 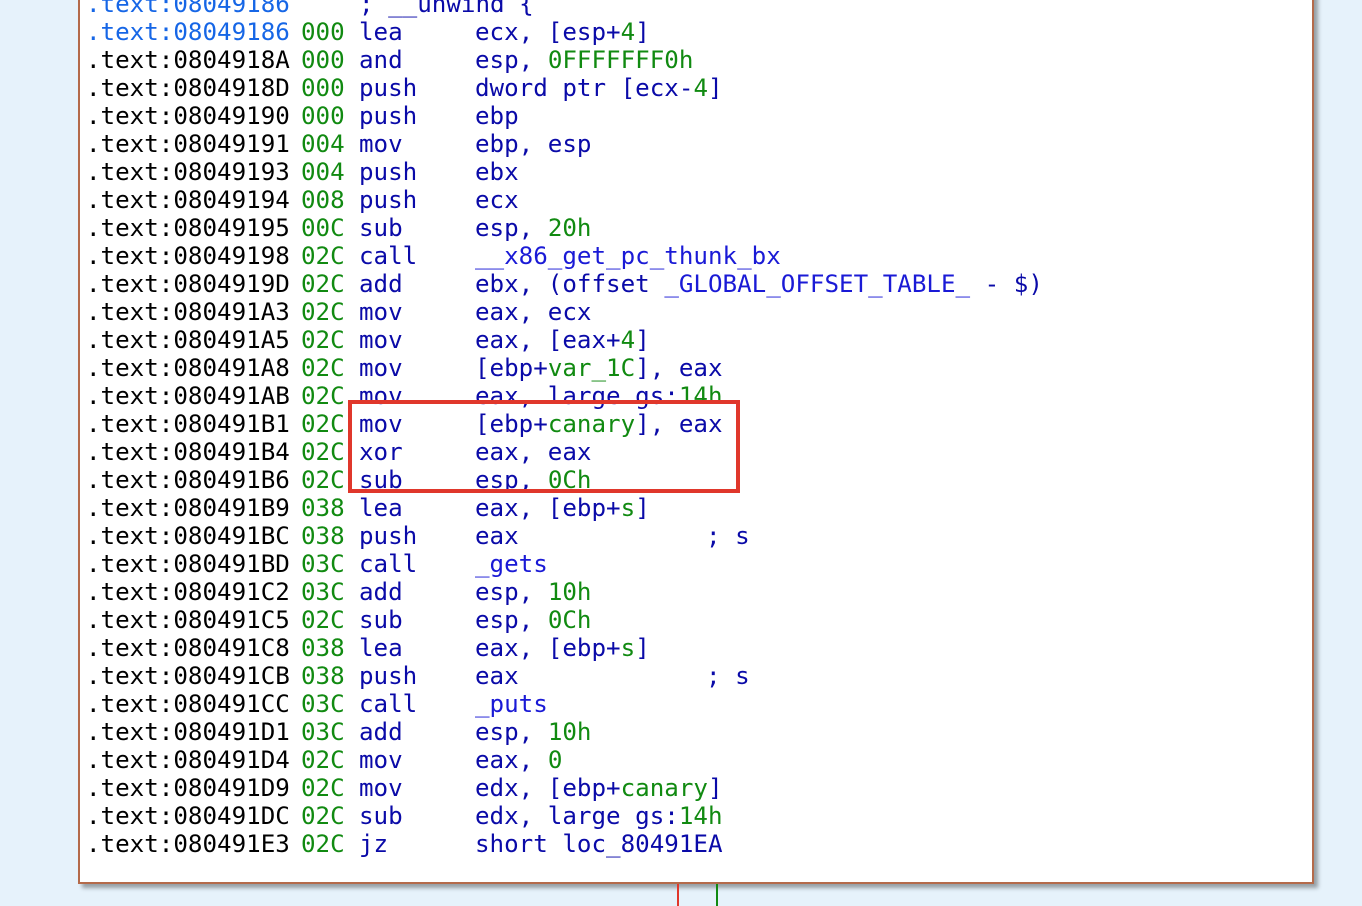 I want to click on disasm-line: .text:080491D9 02C mov edx, [ebp+canary], so click(x=696, y=788).